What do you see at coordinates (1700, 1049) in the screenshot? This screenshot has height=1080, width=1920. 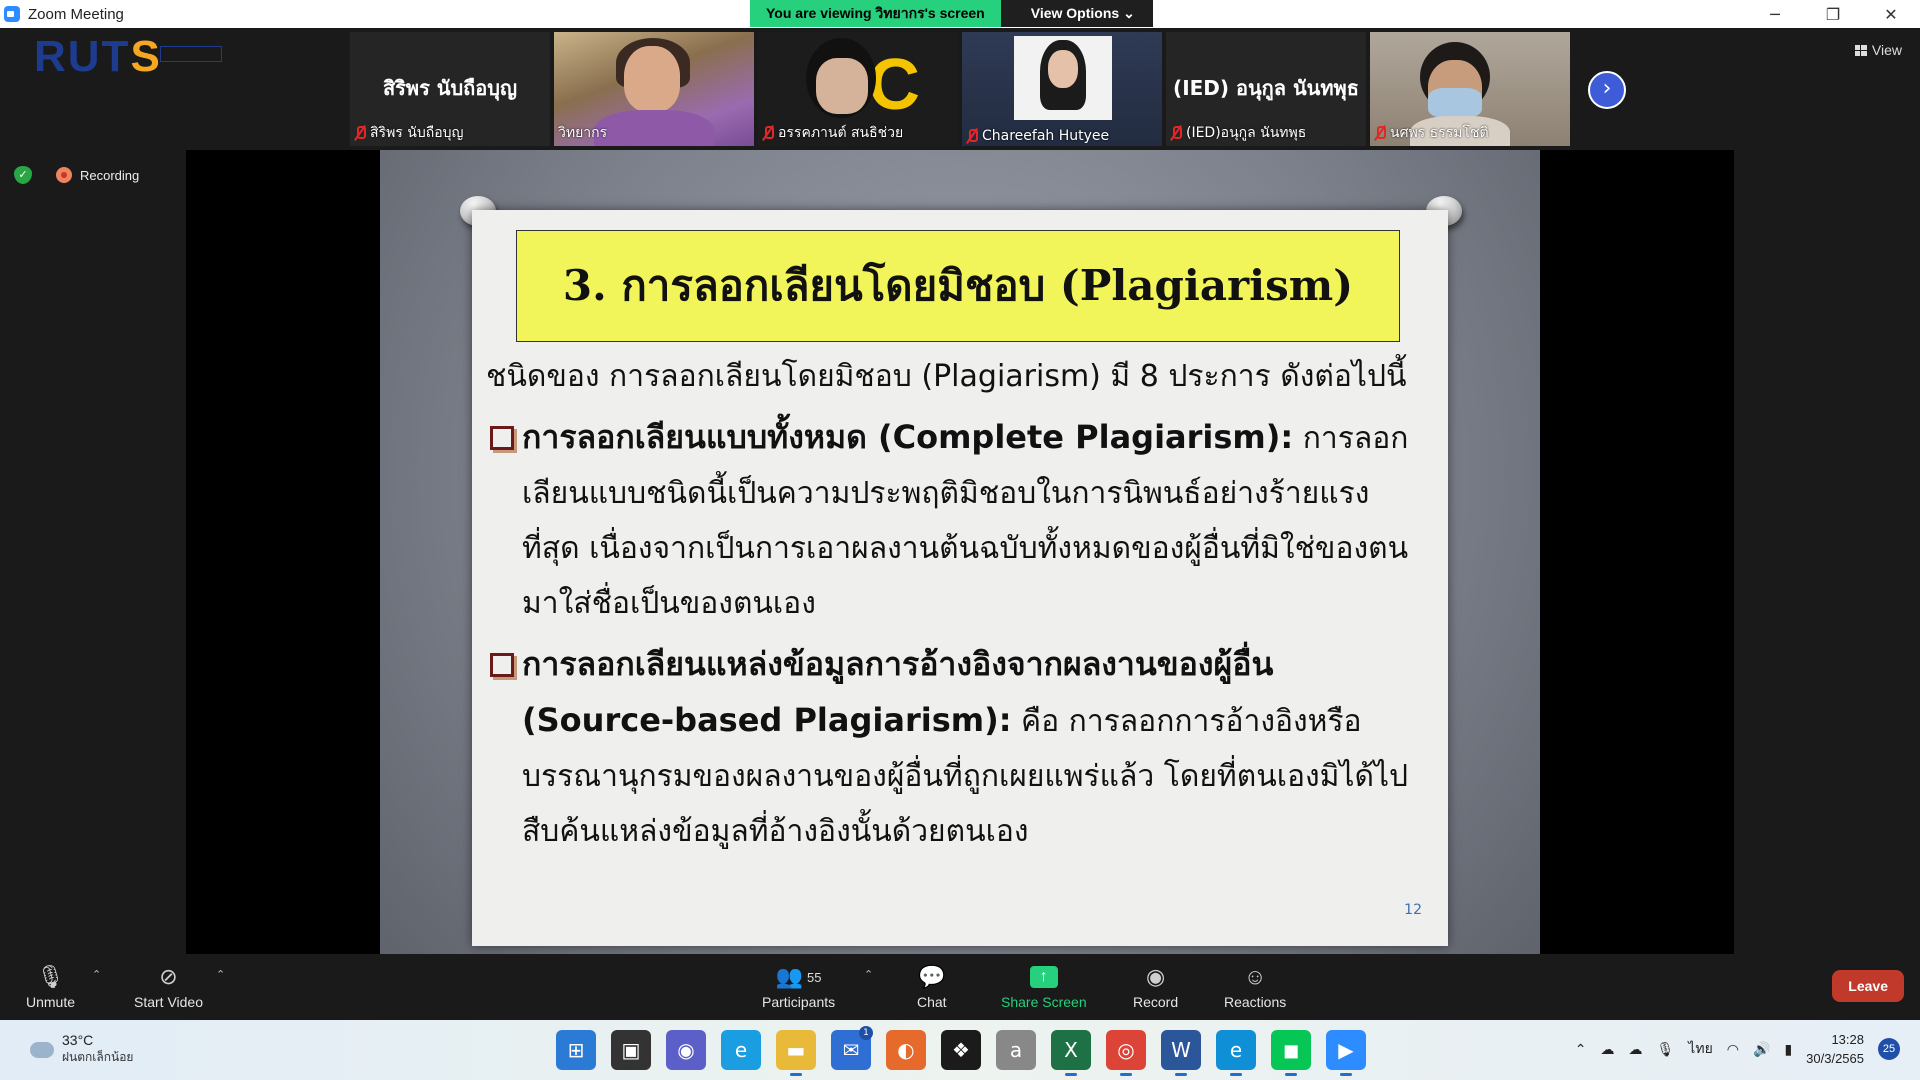 I see `language-indicator: ไทย` at bounding box center [1700, 1049].